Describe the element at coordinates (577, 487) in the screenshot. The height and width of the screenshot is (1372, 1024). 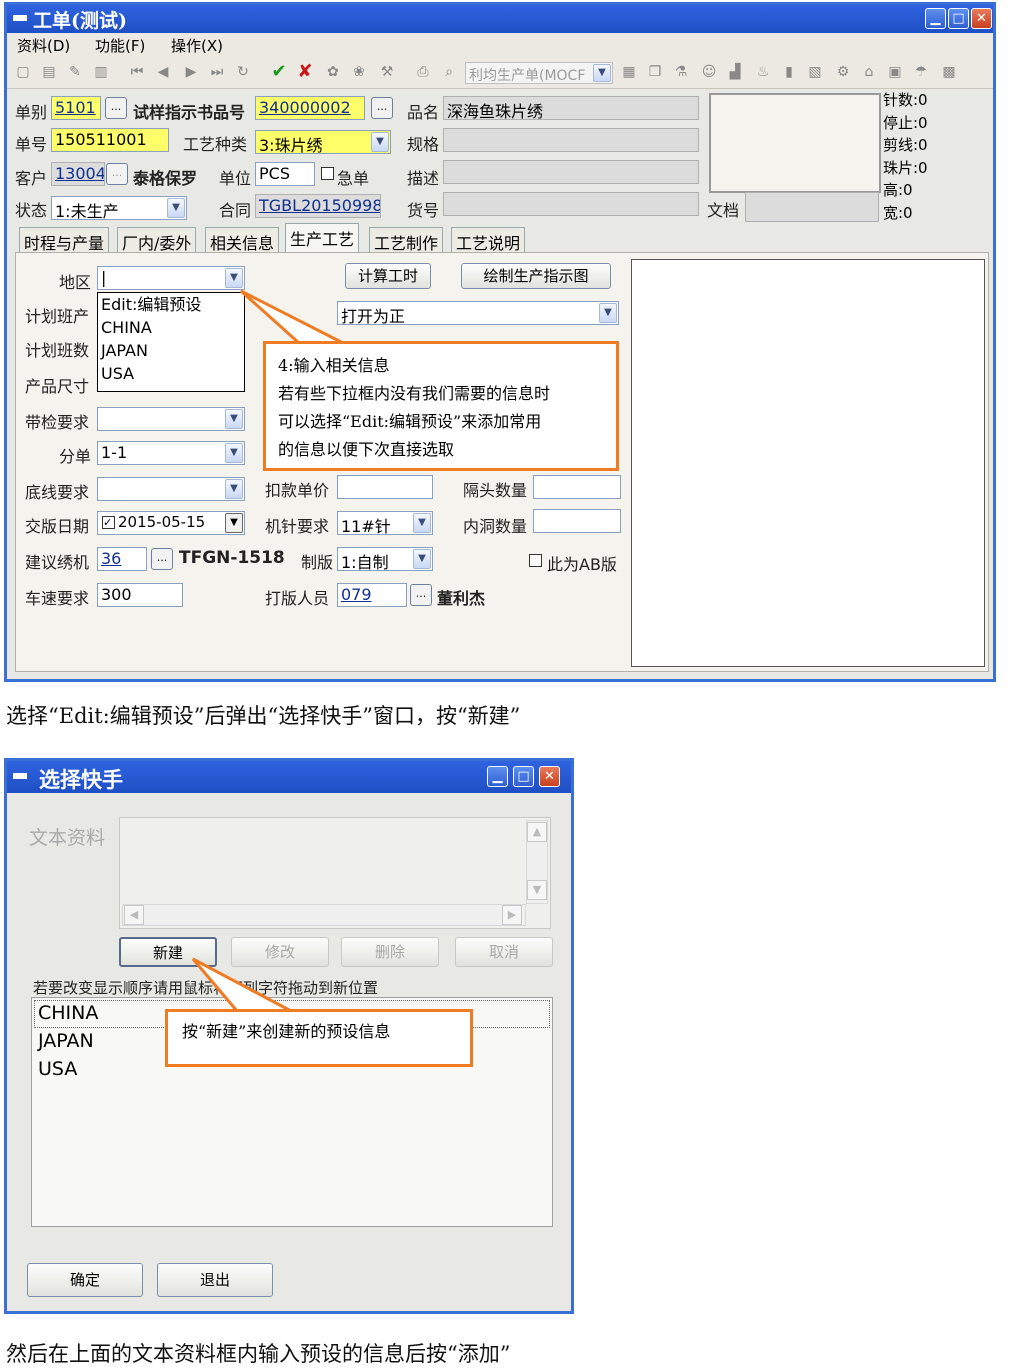
I see `getou-field` at that location.